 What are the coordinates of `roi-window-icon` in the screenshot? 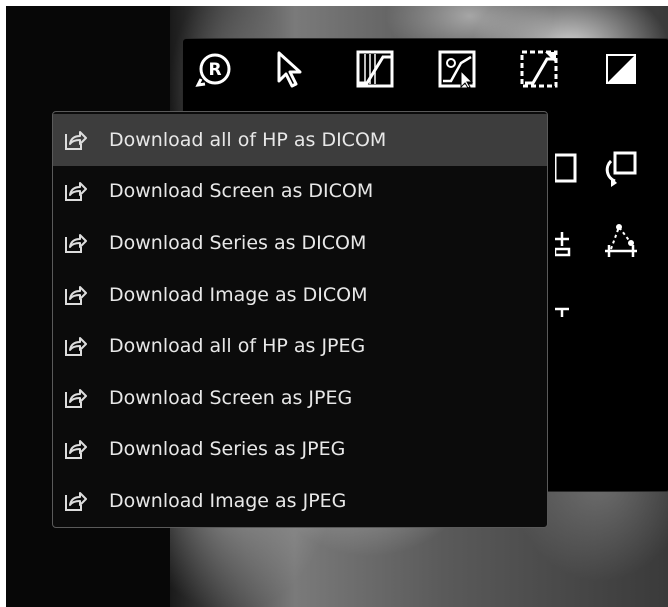 It's located at (539, 69).